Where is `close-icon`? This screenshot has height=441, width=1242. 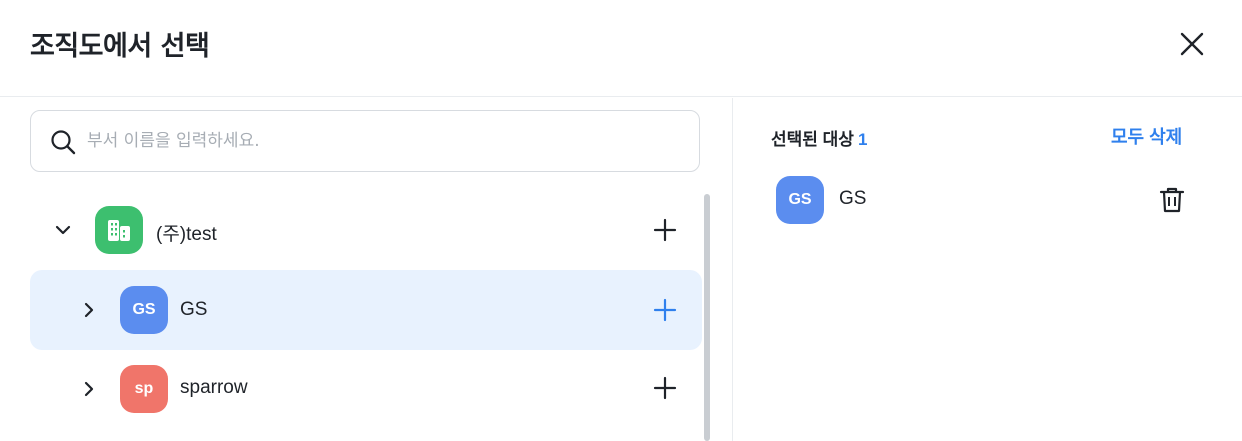
close-icon is located at coordinates (1192, 44).